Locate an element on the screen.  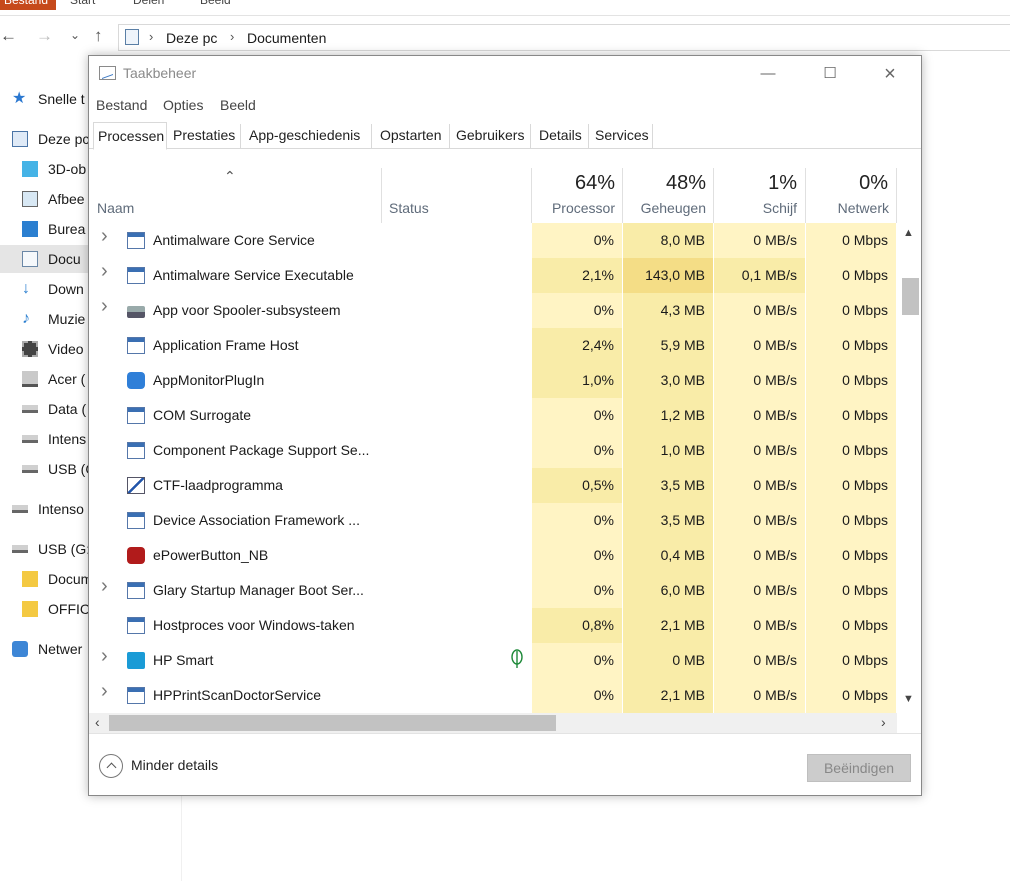
end-task-button: Beëindigen is located at coordinates (859, 768).